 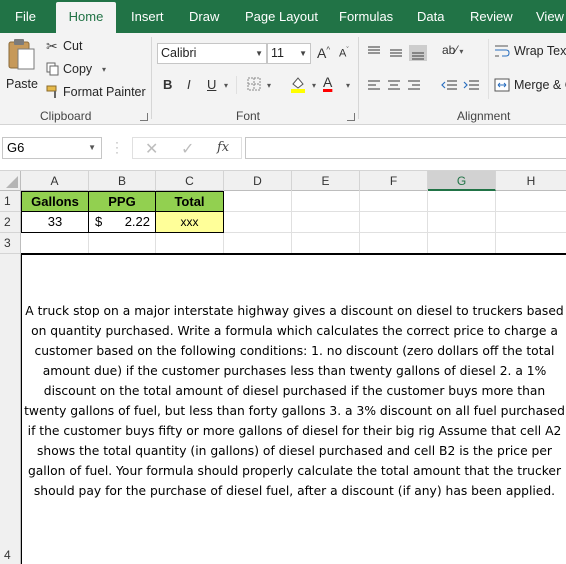 What do you see at coordinates (78, 69) in the screenshot?
I see `copy-label: Copy` at bounding box center [78, 69].